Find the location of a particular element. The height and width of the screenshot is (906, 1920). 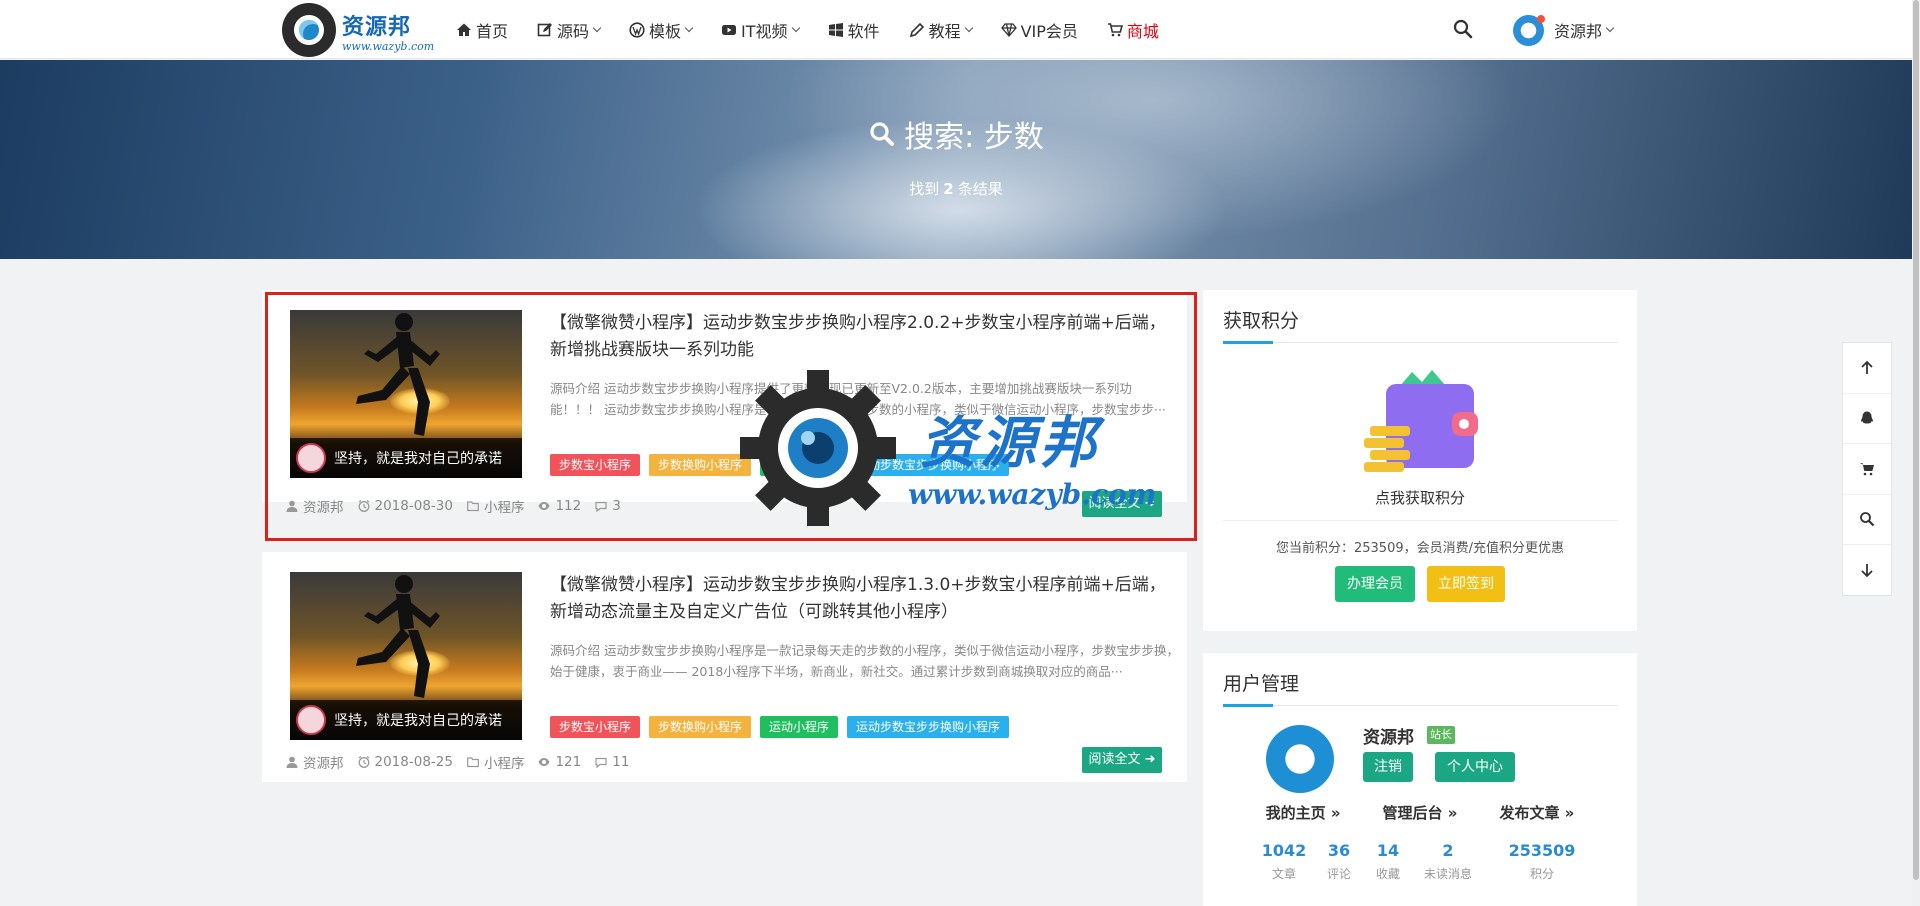

nav-software: 软件 is located at coordinates (854, 30).